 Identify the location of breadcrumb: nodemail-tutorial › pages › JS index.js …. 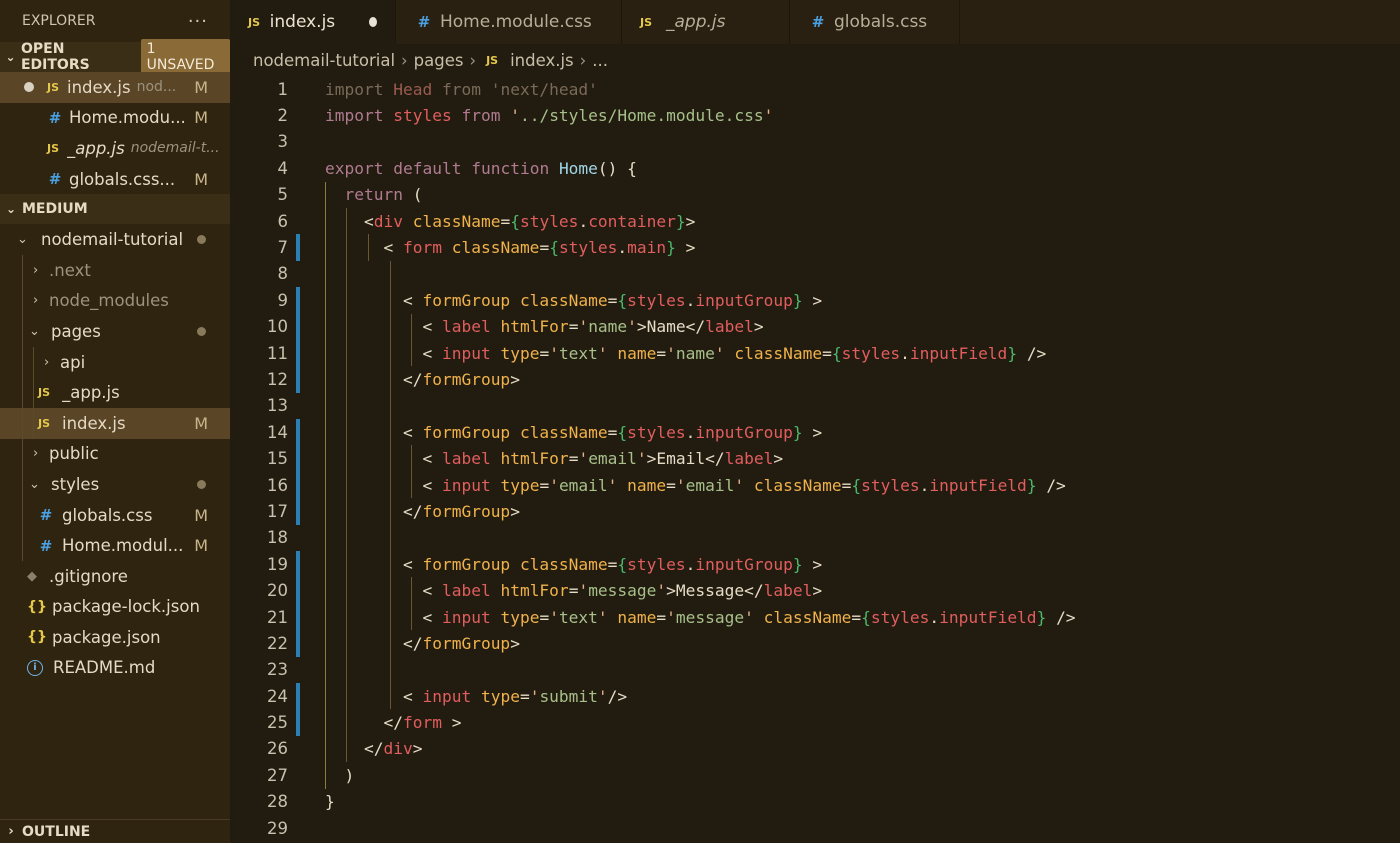
(815, 60).